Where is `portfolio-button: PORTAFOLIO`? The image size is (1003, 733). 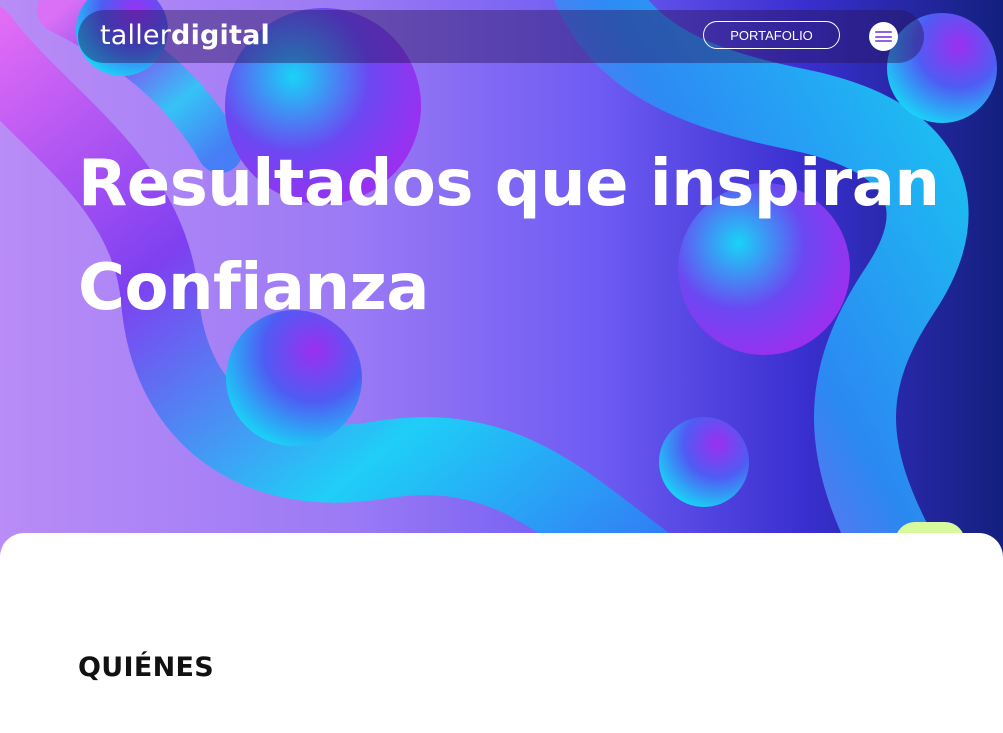 portfolio-button: PORTAFOLIO is located at coordinates (771, 35).